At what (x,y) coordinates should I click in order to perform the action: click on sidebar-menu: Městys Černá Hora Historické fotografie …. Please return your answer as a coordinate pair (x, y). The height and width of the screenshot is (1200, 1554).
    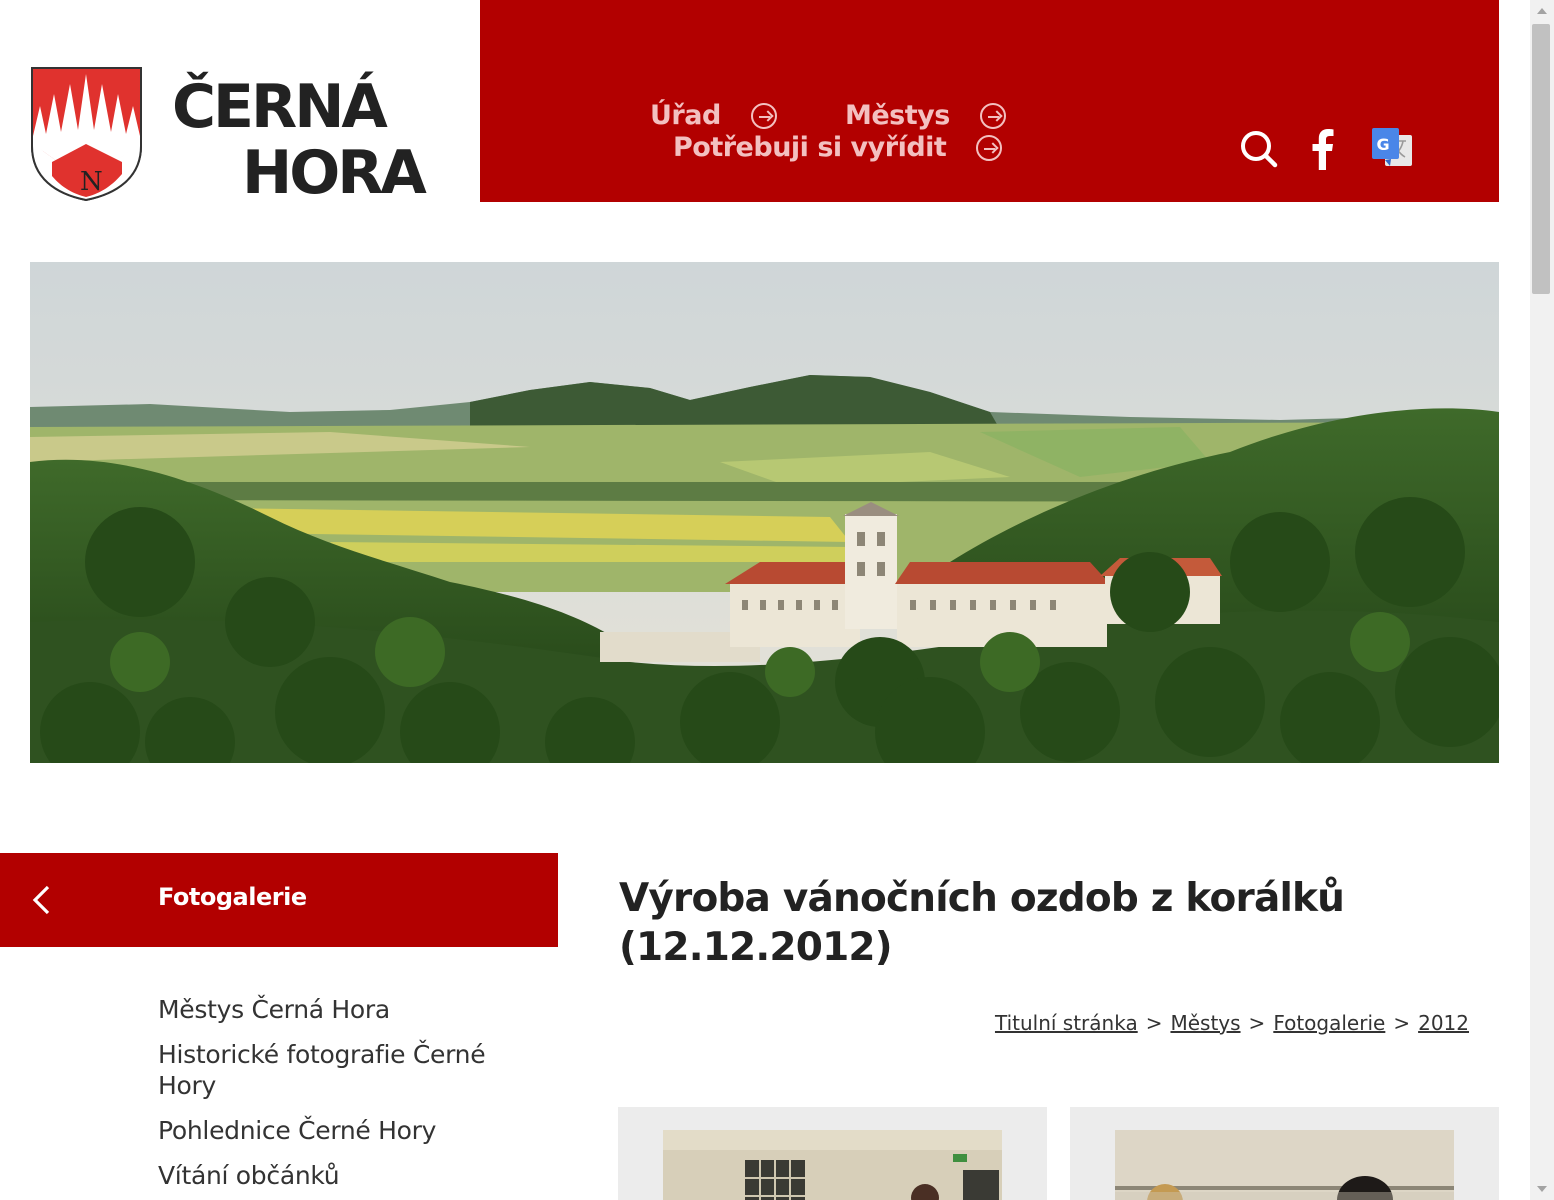
    Looking at the image, I should click on (338, 1097).